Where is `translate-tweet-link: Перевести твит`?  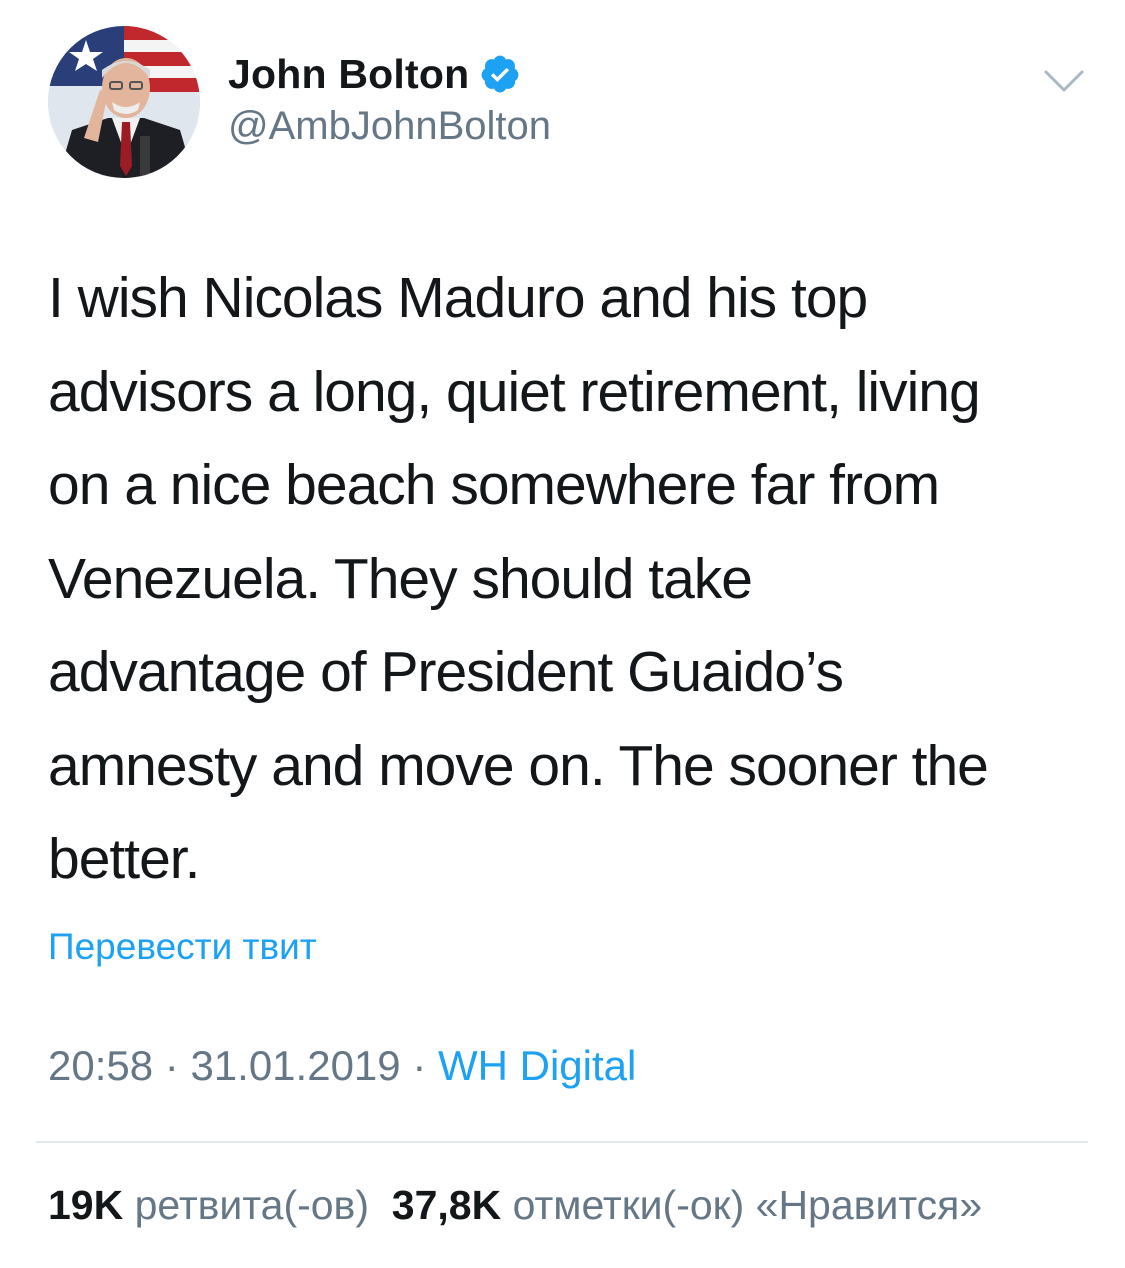
translate-tweet-link: Перевести твит is located at coordinates (182, 947).